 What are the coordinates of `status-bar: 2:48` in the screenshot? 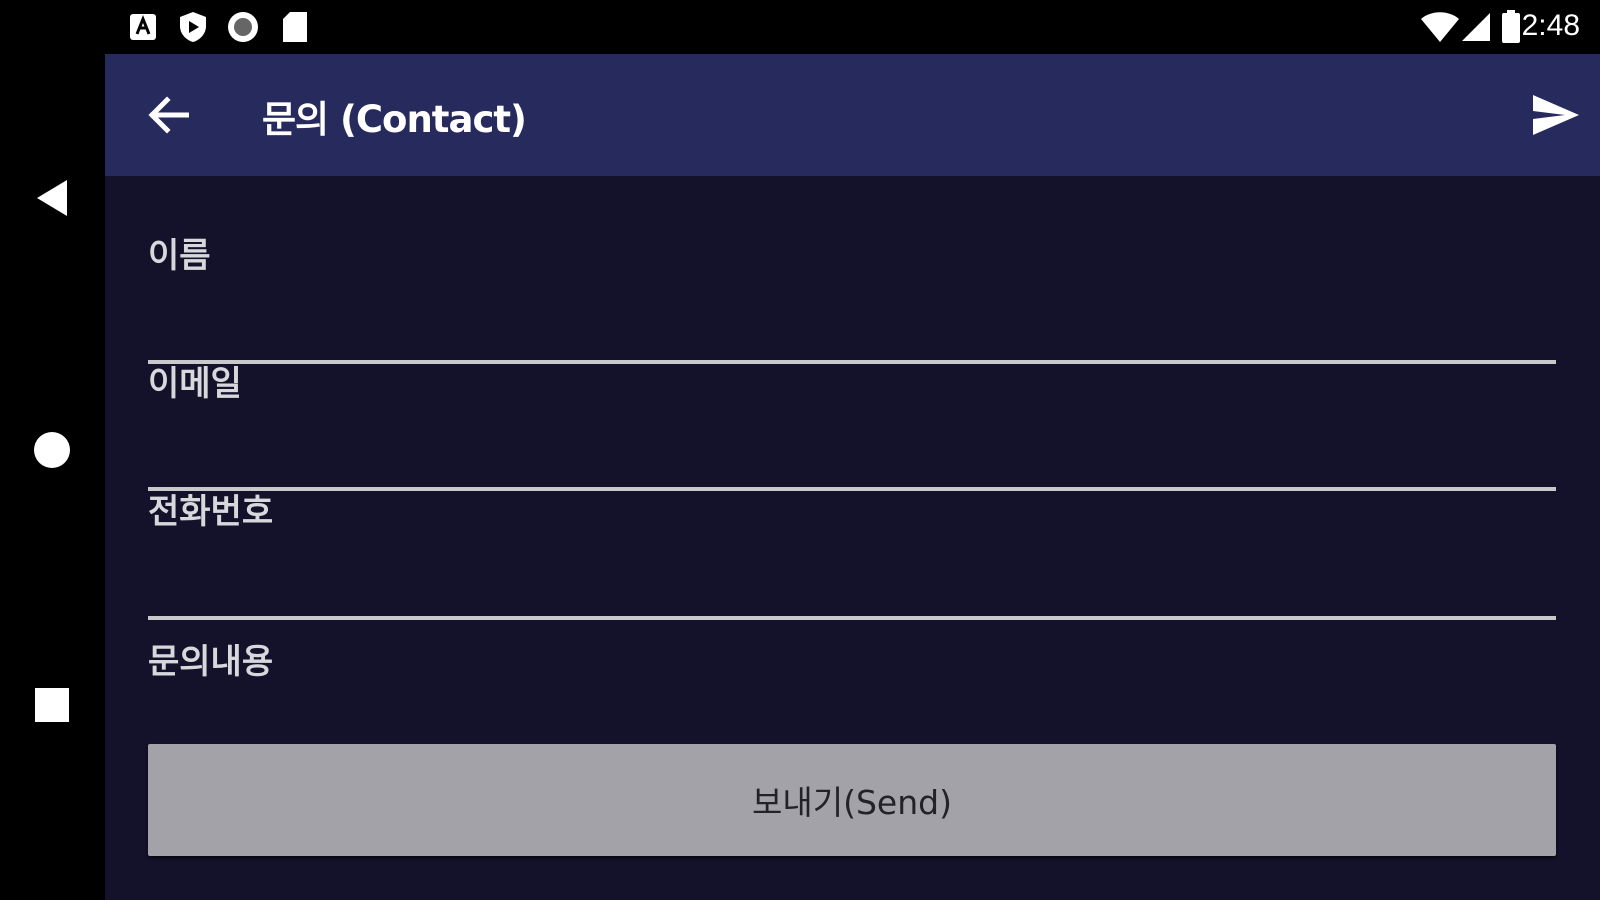 It's located at (852, 27).